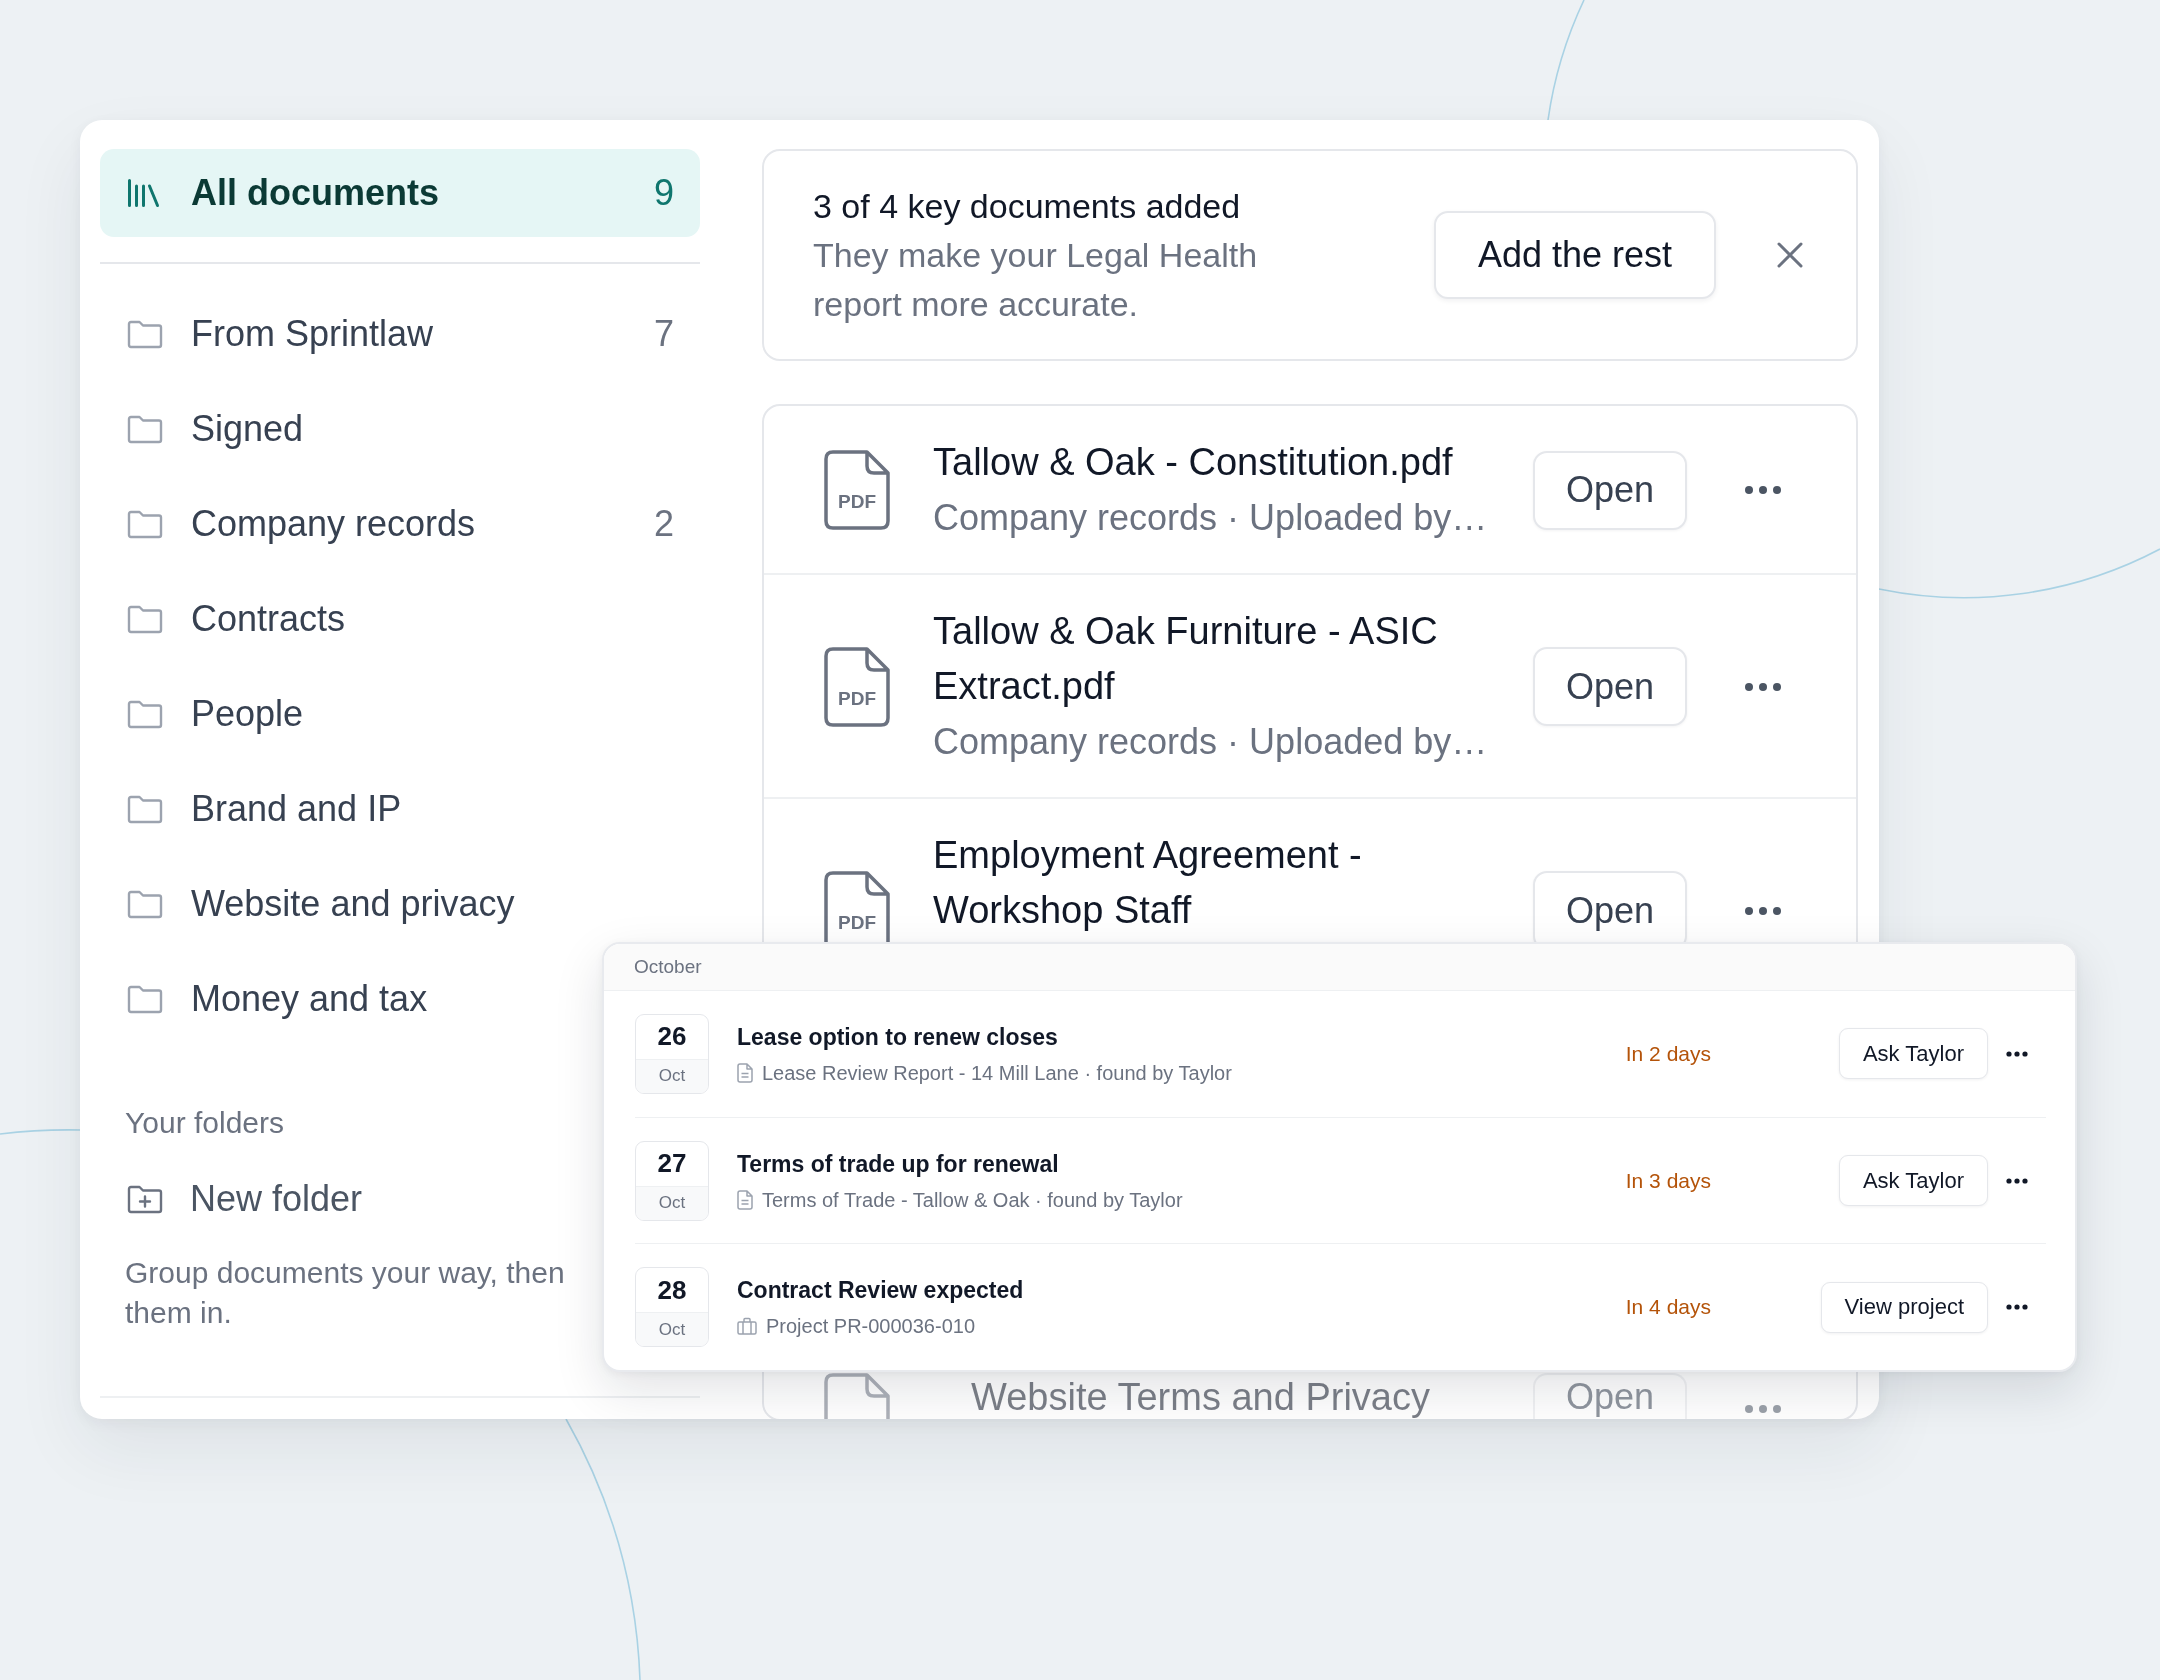 This screenshot has width=2160, height=1680. I want to click on close-icon, so click(1790, 255).